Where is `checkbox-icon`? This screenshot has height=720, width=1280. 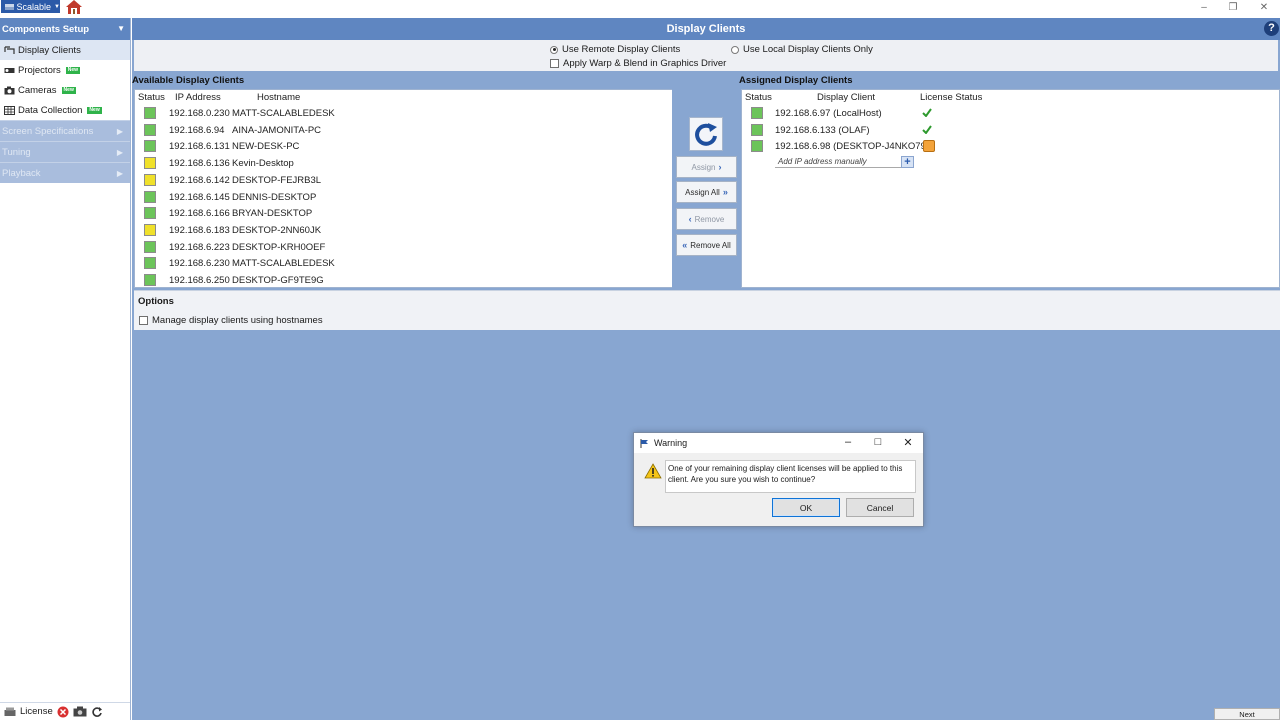
checkbox-icon is located at coordinates (554, 63).